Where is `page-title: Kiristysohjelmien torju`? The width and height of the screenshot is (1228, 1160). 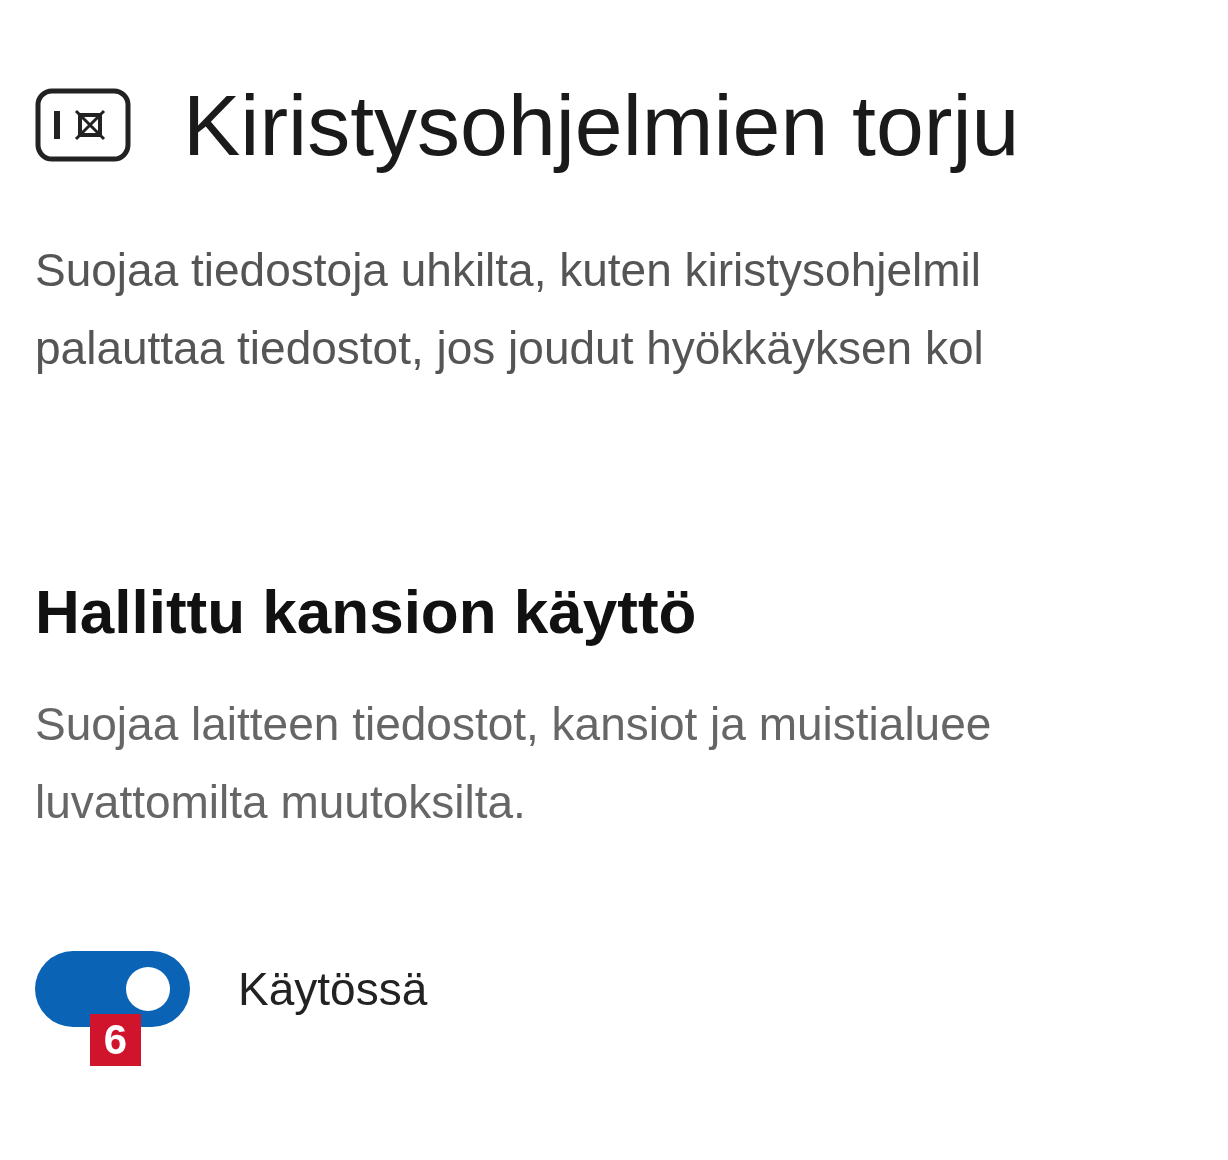 page-title: Kiristysohjelmien torju is located at coordinates (601, 125).